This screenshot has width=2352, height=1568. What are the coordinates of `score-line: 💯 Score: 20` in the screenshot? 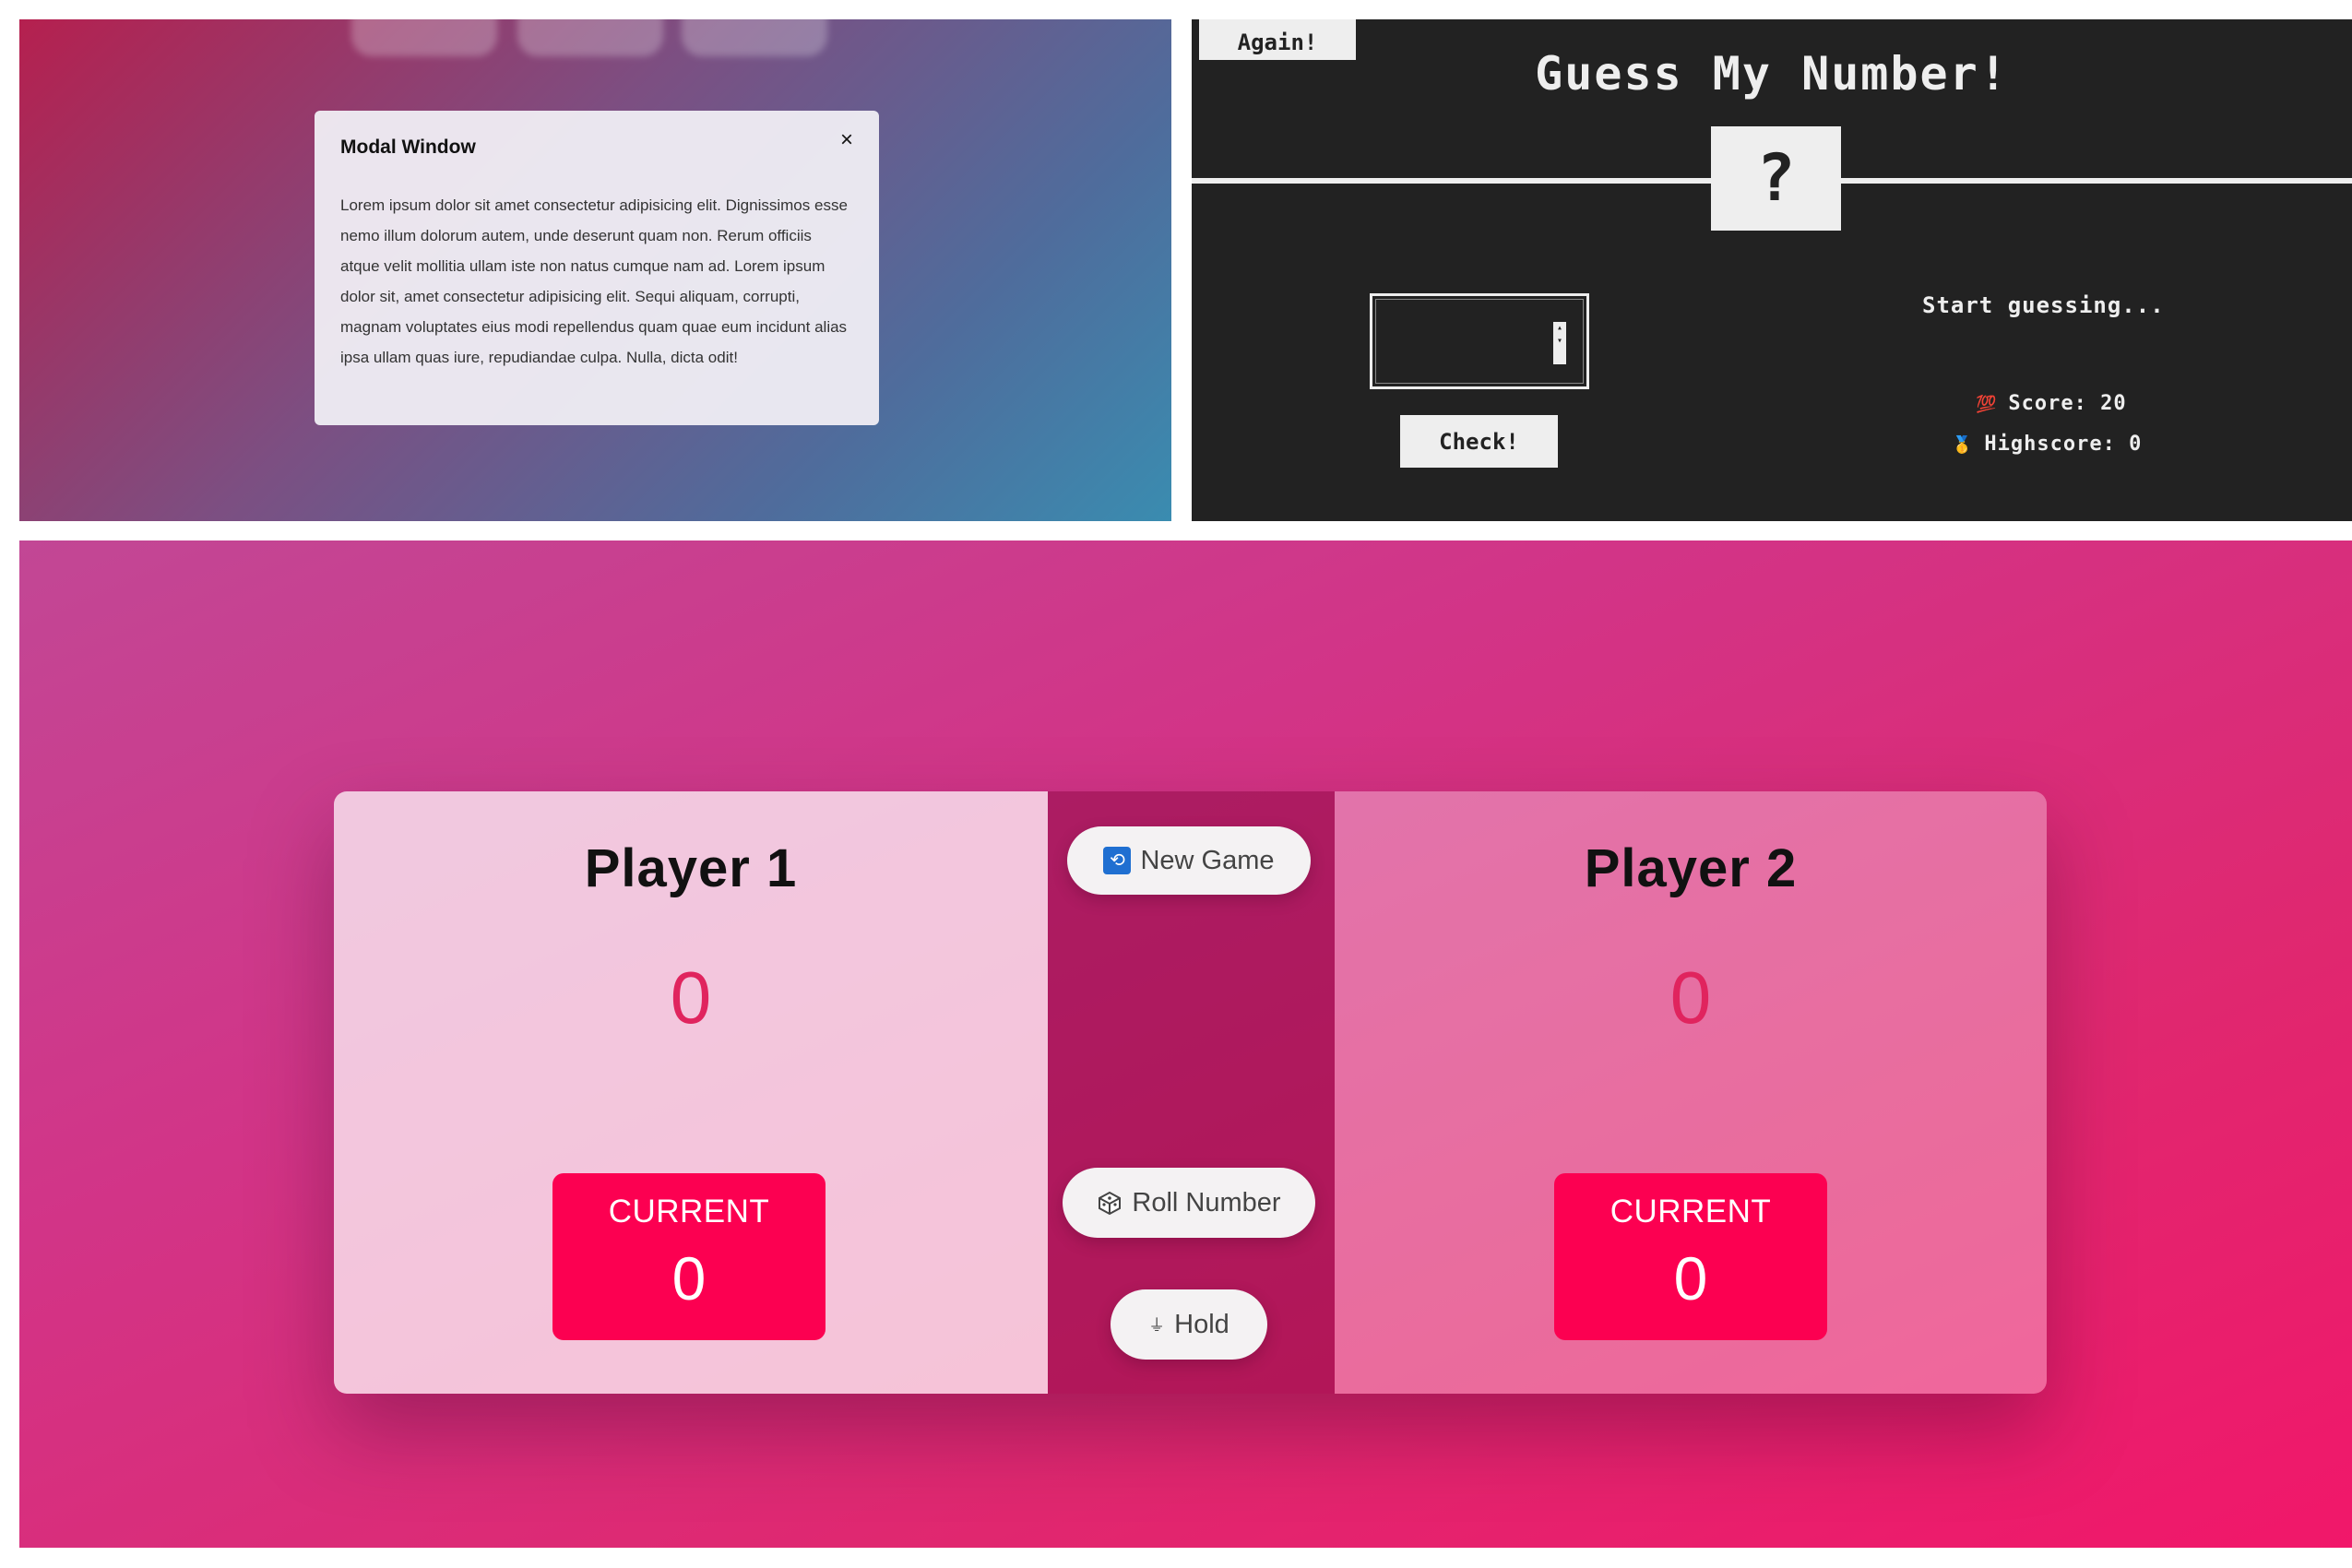 It's located at (2051, 403).